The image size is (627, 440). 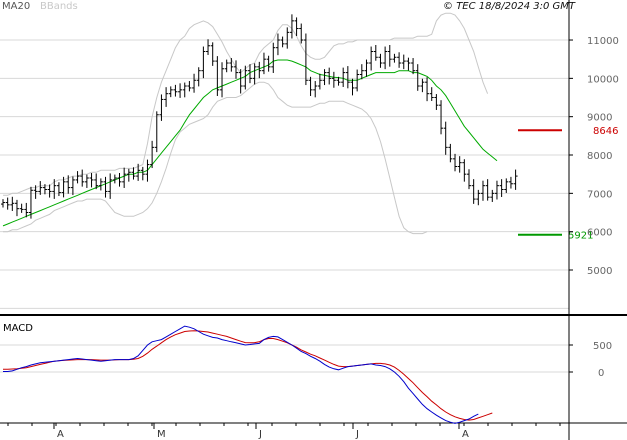 What do you see at coordinates (603, 41) in the screenshot?
I see `y-tick-label: 11000` at bounding box center [603, 41].